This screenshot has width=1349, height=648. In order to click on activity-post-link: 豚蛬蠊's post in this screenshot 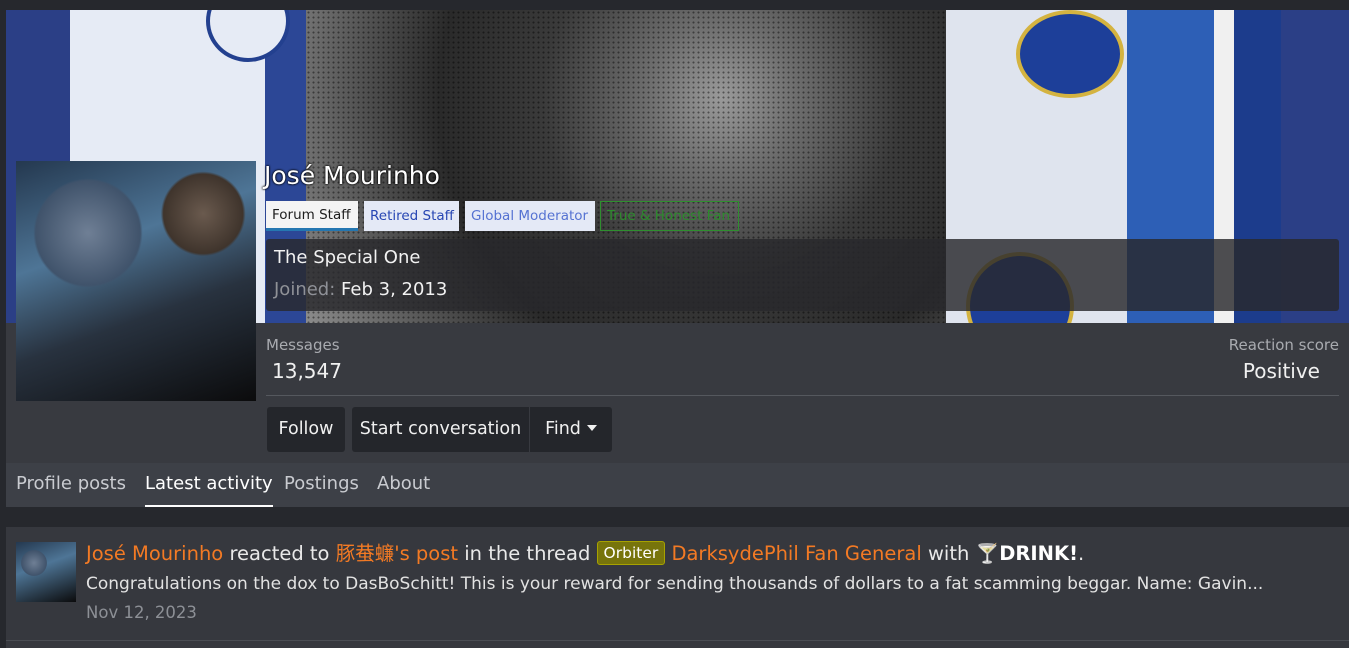, I will do `click(397, 553)`.